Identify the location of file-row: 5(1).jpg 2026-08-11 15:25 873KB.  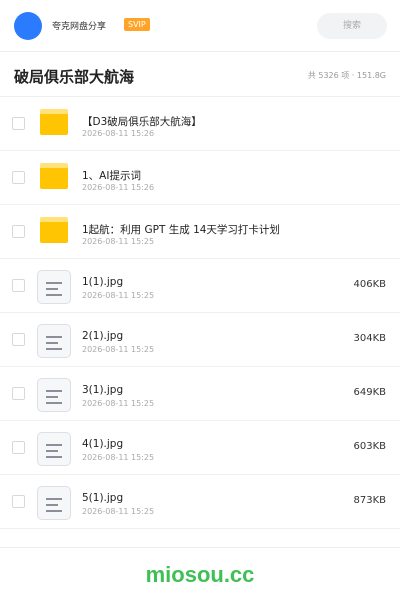
(200, 502).